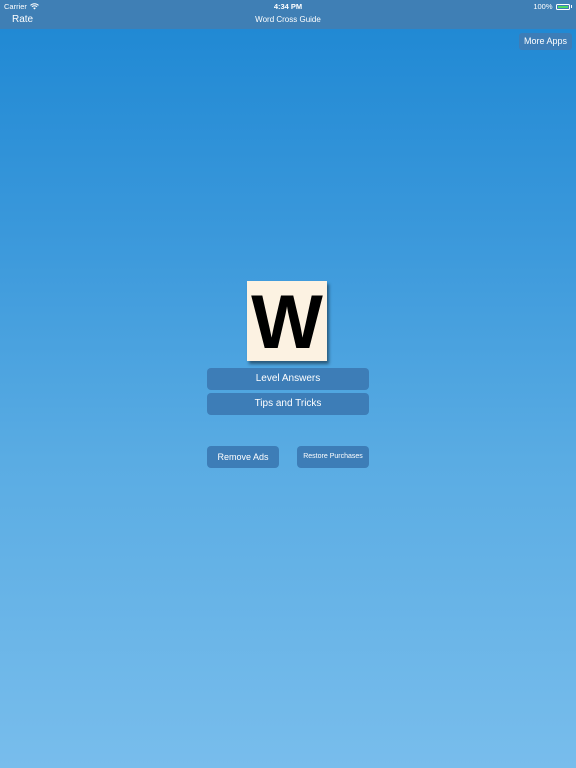 This screenshot has height=768, width=576. What do you see at coordinates (333, 457) in the screenshot?
I see `restore-purchases-button: Restore Purchases` at bounding box center [333, 457].